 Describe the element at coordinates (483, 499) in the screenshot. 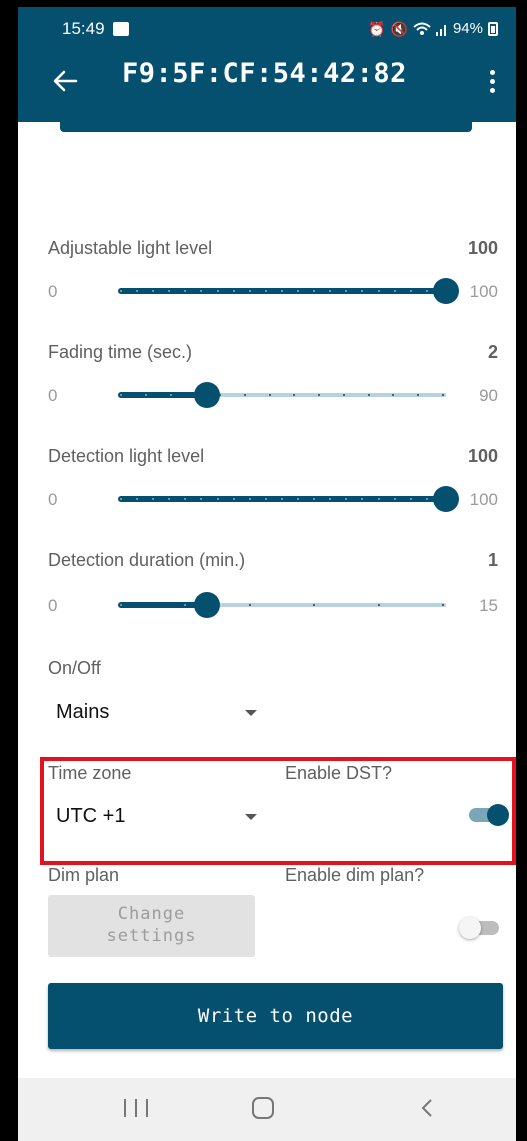

I see `detection-light-level-max: 100` at that location.